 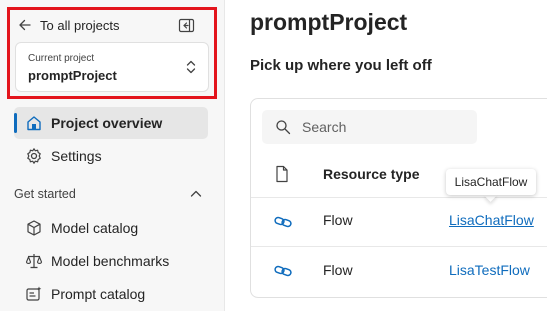 What do you see at coordinates (224, 155) in the screenshot?
I see `sidebar-divider` at bounding box center [224, 155].